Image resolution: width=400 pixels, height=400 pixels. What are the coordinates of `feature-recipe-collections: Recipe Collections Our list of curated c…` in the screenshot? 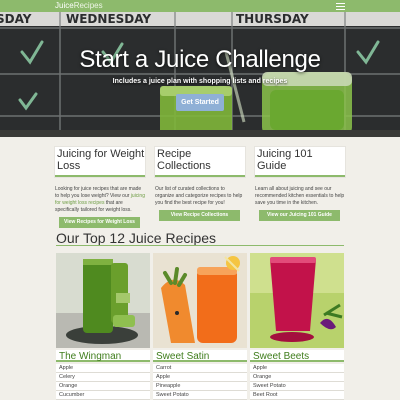 It's located at (200, 184).